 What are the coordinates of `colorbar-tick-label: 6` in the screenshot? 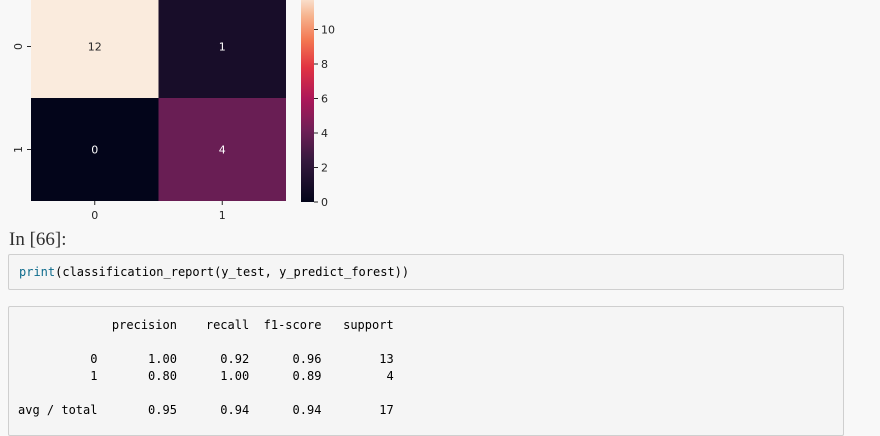 It's located at (324, 99).